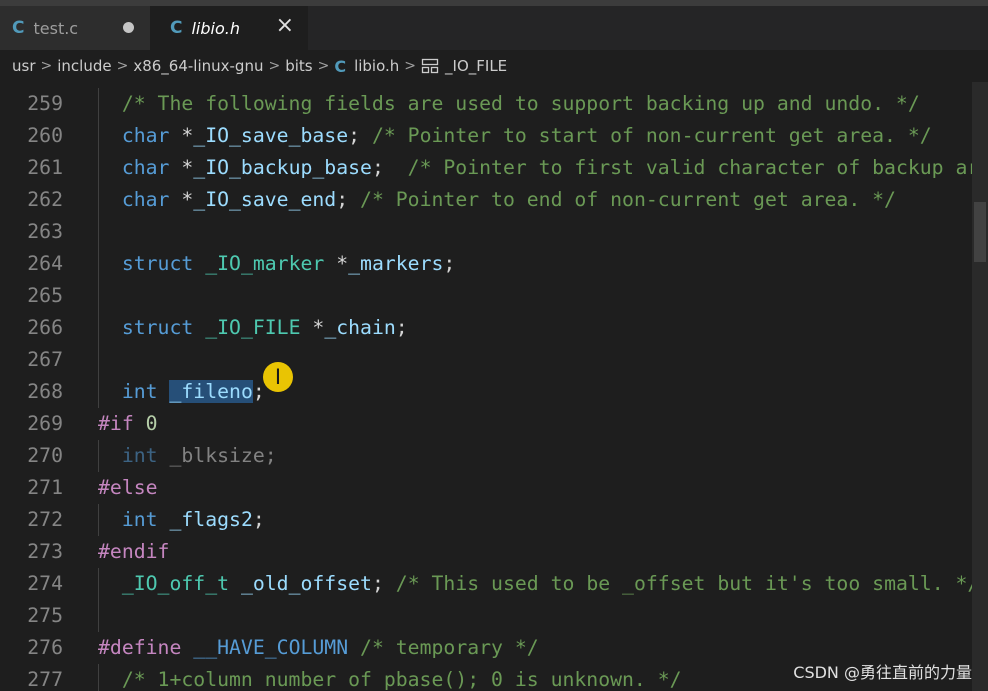 The height and width of the screenshot is (691, 988). I want to click on code-token: _chain, so click(360, 327).